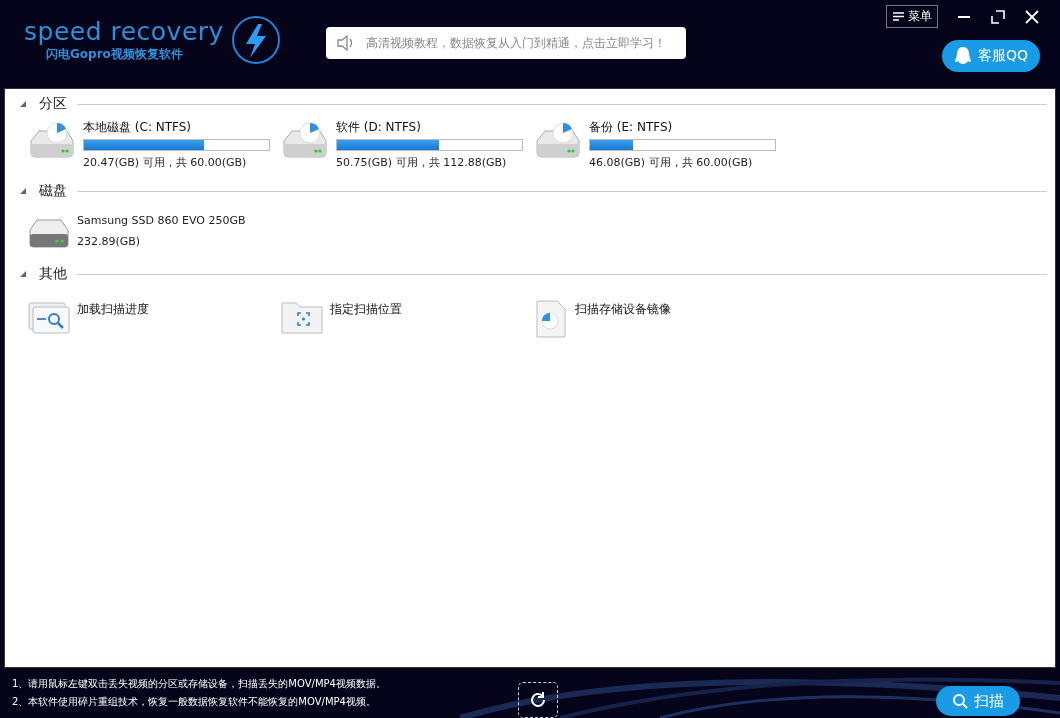  I want to click on disk-name: Samsung SSD 860 EVO 250GB, so click(161, 221).